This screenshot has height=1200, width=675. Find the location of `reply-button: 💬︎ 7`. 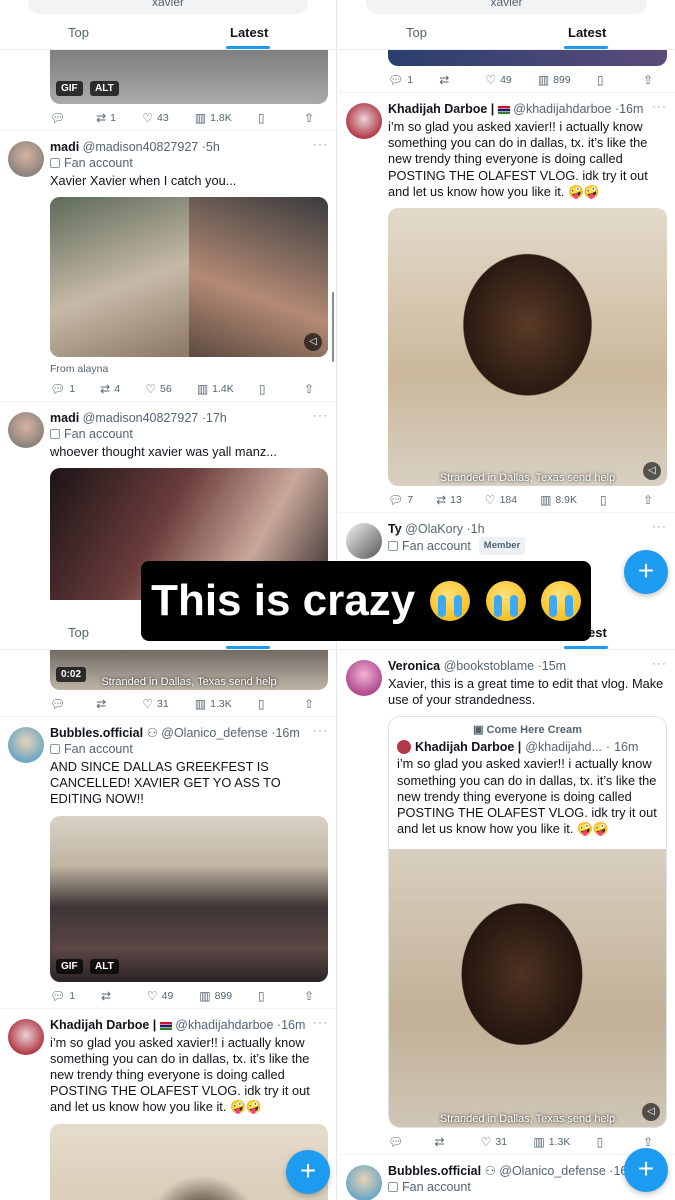

reply-button: 💬︎ 7 is located at coordinates (400, 500).